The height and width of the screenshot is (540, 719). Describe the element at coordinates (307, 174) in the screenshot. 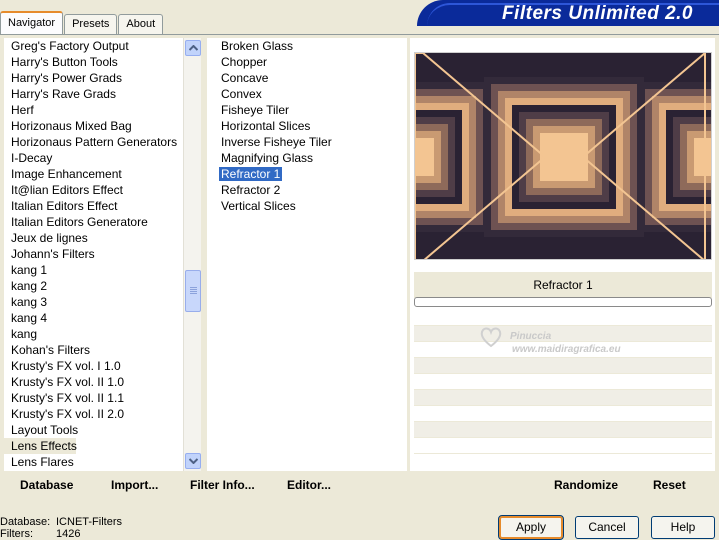

I see `filter-item: Refractor 1` at that location.